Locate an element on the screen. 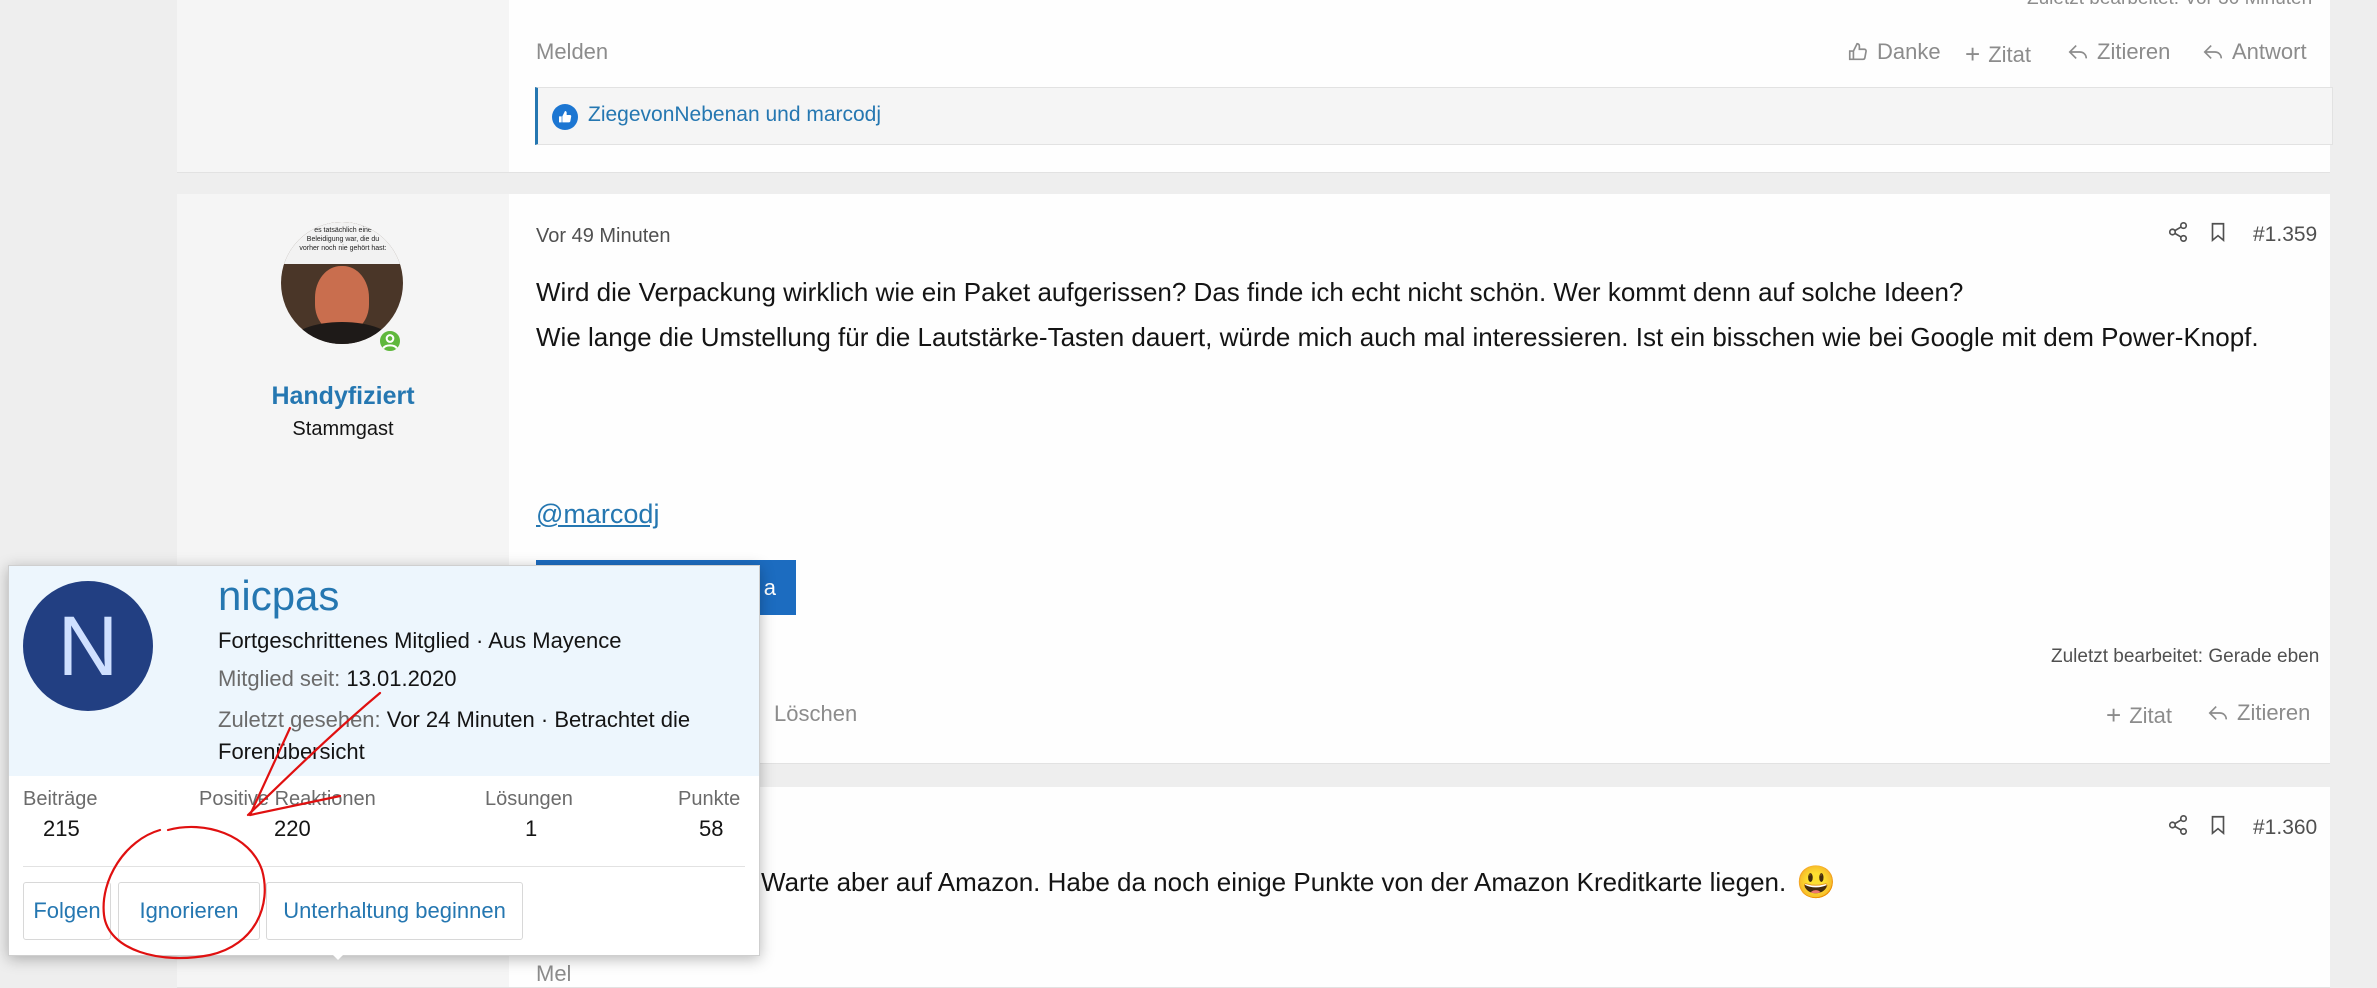 The height and width of the screenshot is (988, 2377). red-annotation is located at coordinates (242, 825).